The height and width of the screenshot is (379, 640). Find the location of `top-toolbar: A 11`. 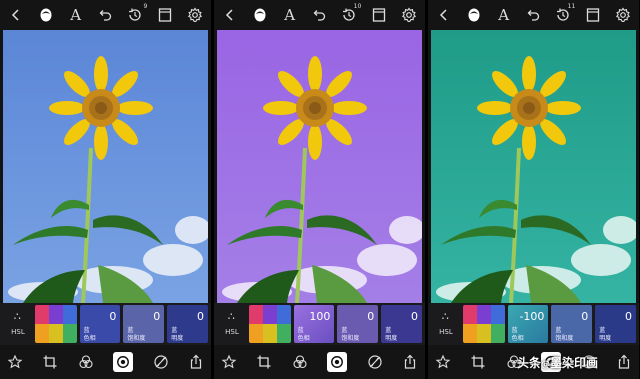

top-toolbar: A 11 is located at coordinates (533, 15).